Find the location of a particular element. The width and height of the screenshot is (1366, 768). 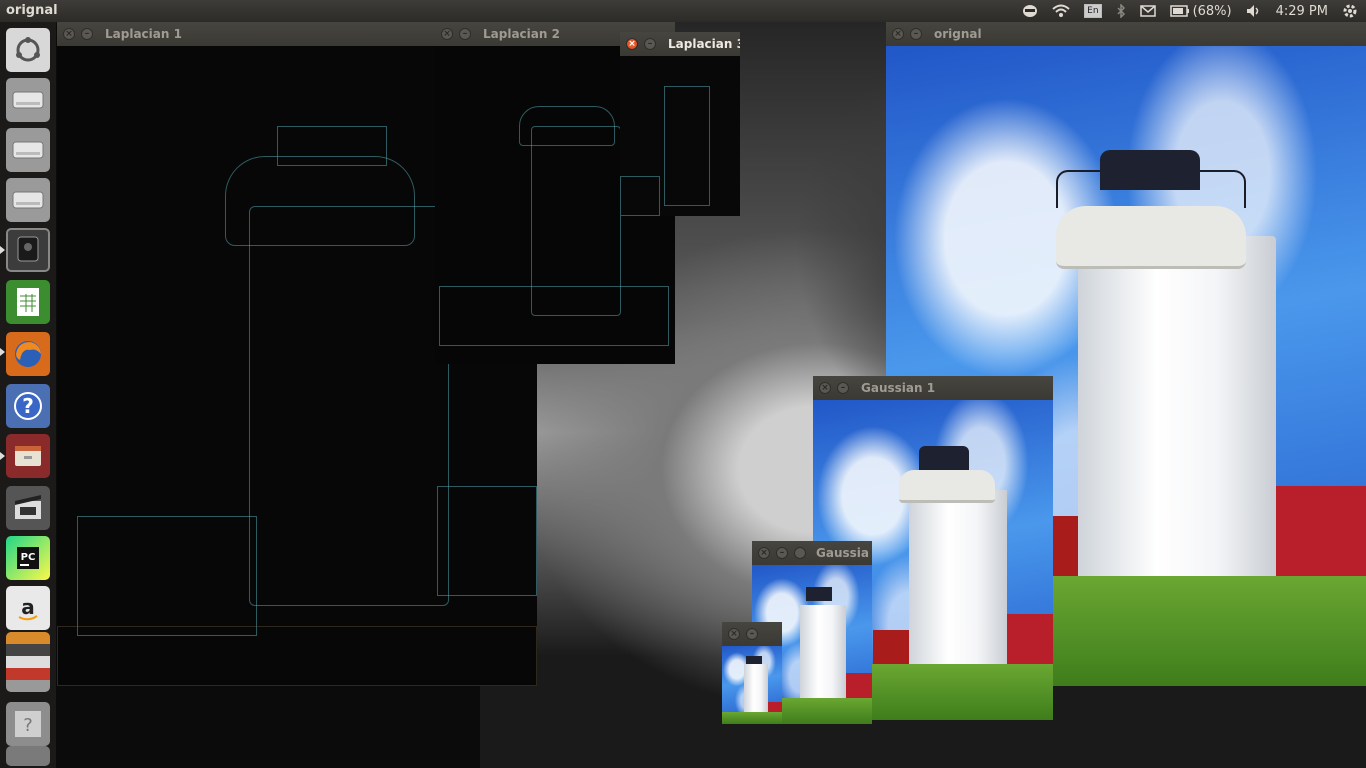

launcher-item-firefox is located at coordinates (28, 354).